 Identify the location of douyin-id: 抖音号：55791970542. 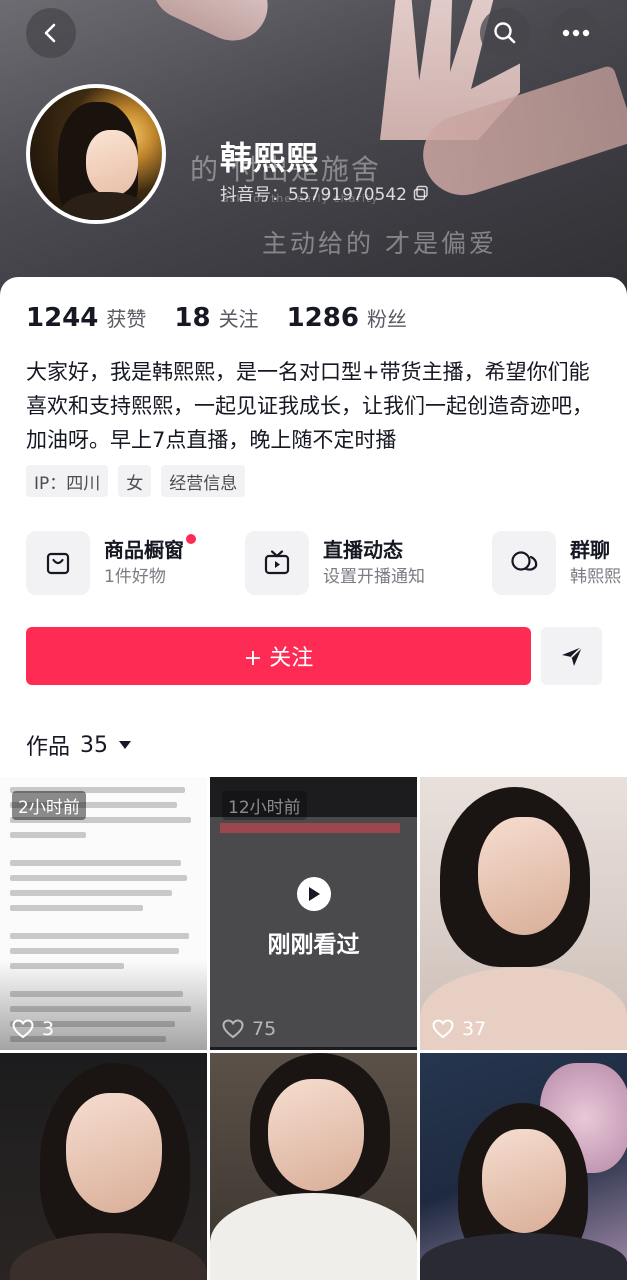
(324, 192).